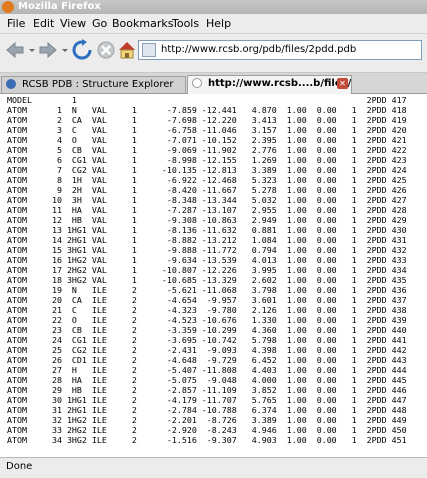 The width and height of the screenshot is (427, 478). What do you see at coordinates (142, 23) in the screenshot?
I see `menu-bookmarks: Bookmarks` at bounding box center [142, 23].